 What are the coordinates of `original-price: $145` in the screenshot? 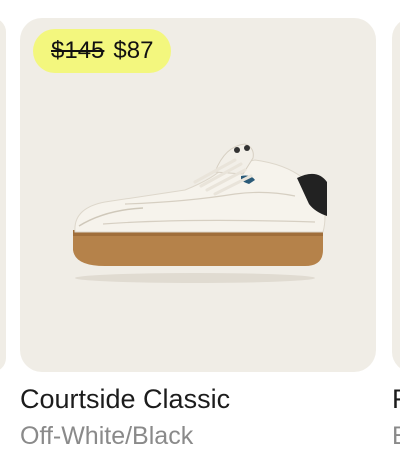 It's located at (78, 50).